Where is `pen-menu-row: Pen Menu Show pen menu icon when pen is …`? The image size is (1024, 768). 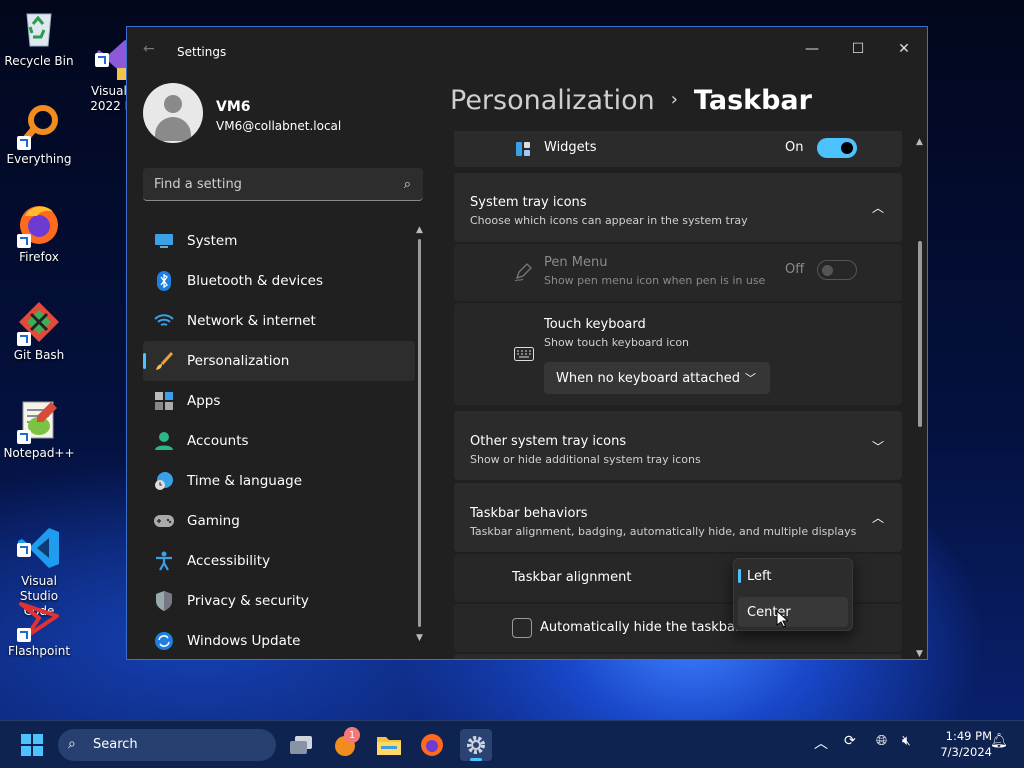 pen-menu-row: Pen Menu Show pen menu icon when pen is … is located at coordinates (678, 272).